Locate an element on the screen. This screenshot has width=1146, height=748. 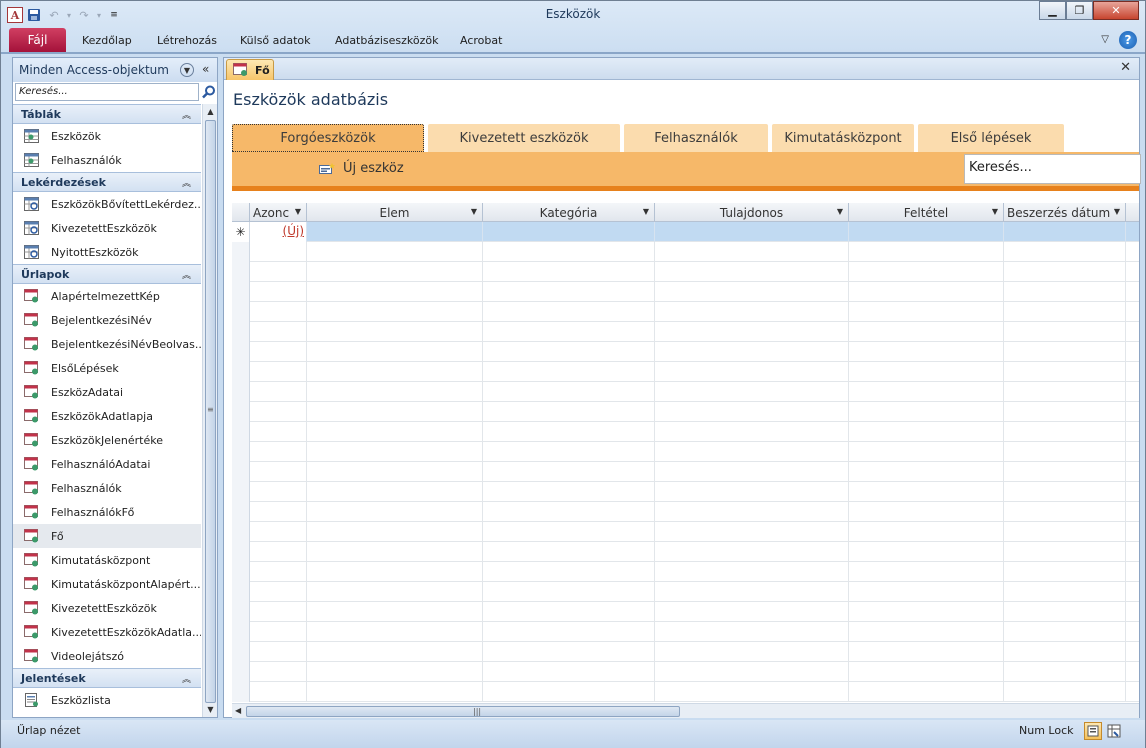
nav-item: AlapértelmezettKép is located at coordinates (107, 296).